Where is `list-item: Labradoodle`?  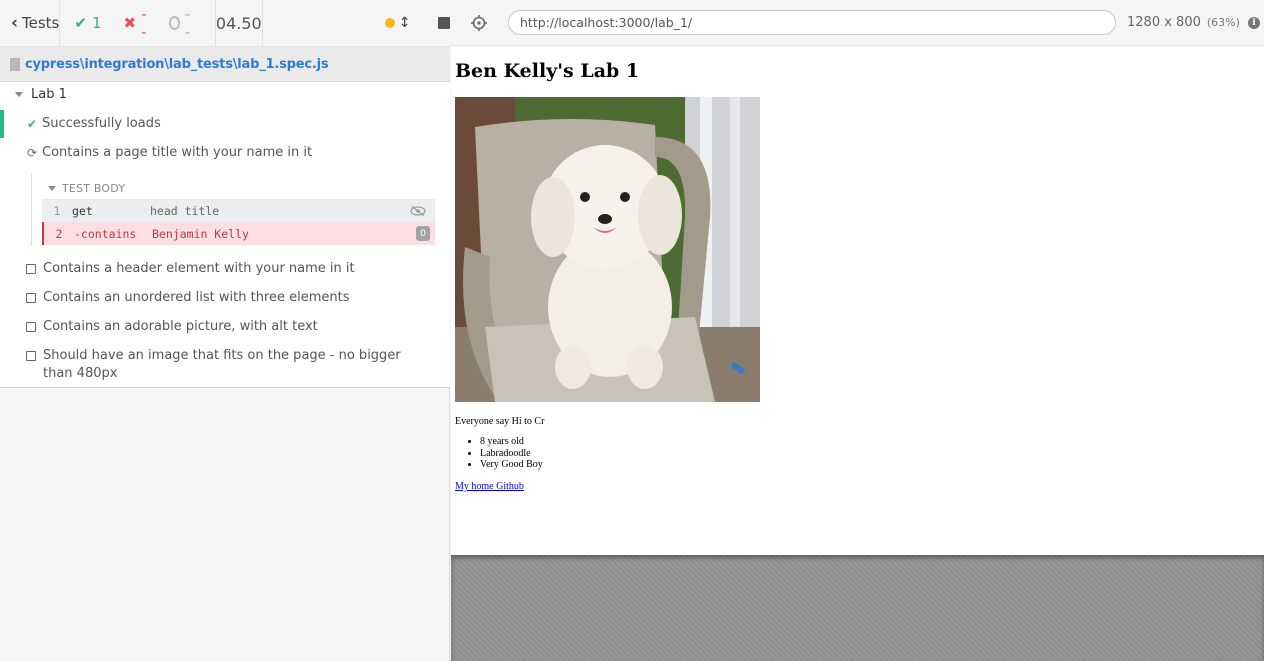 list-item: Labradoodle is located at coordinates (511, 454).